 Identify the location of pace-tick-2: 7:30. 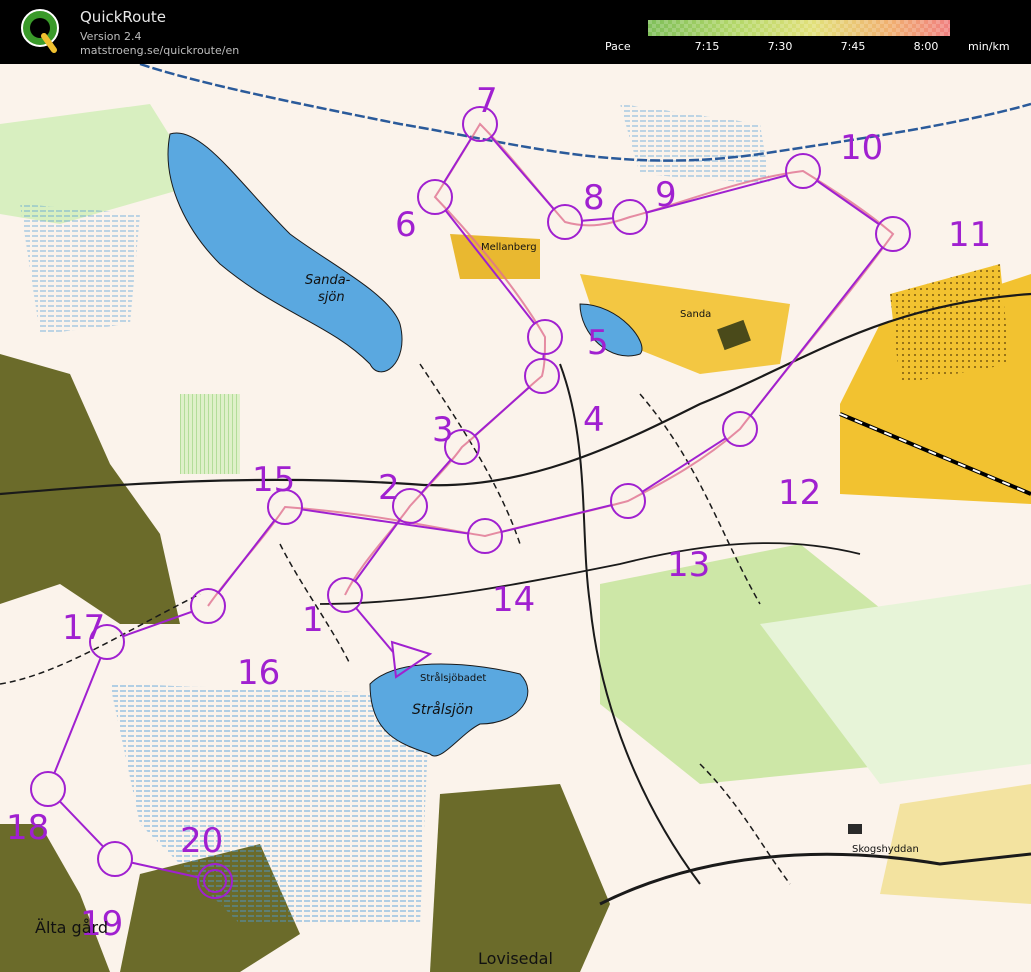
(780, 46).